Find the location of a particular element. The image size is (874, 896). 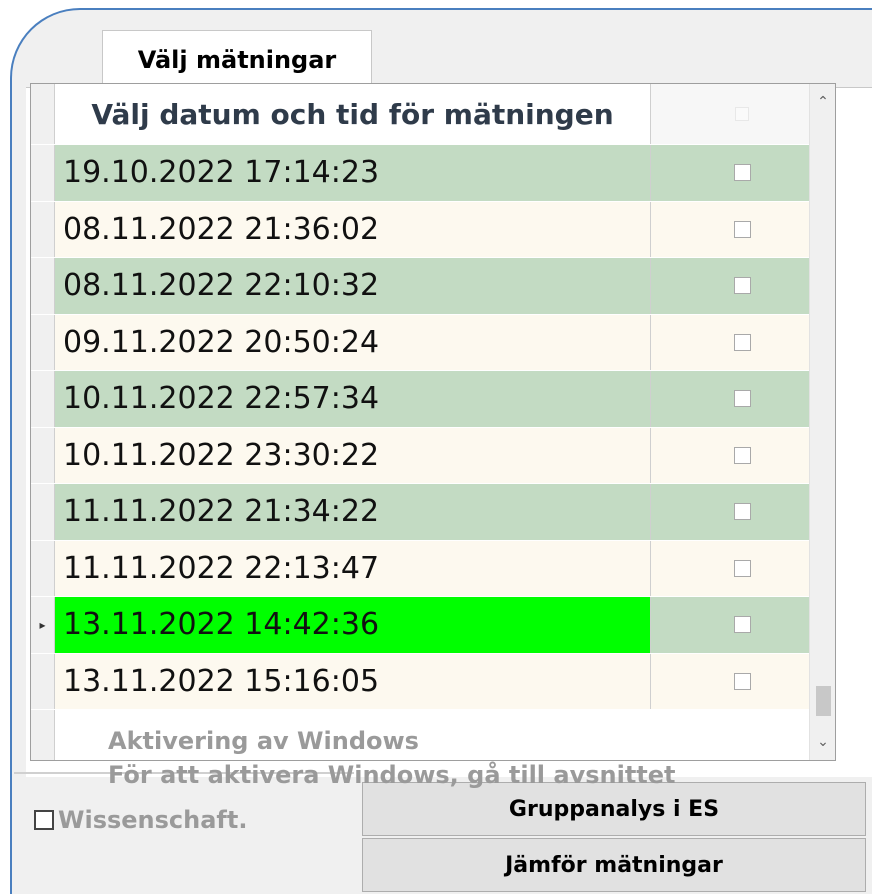

date-cell: 09.11.2022 20:50:24 is located at coordinates (353, 342).